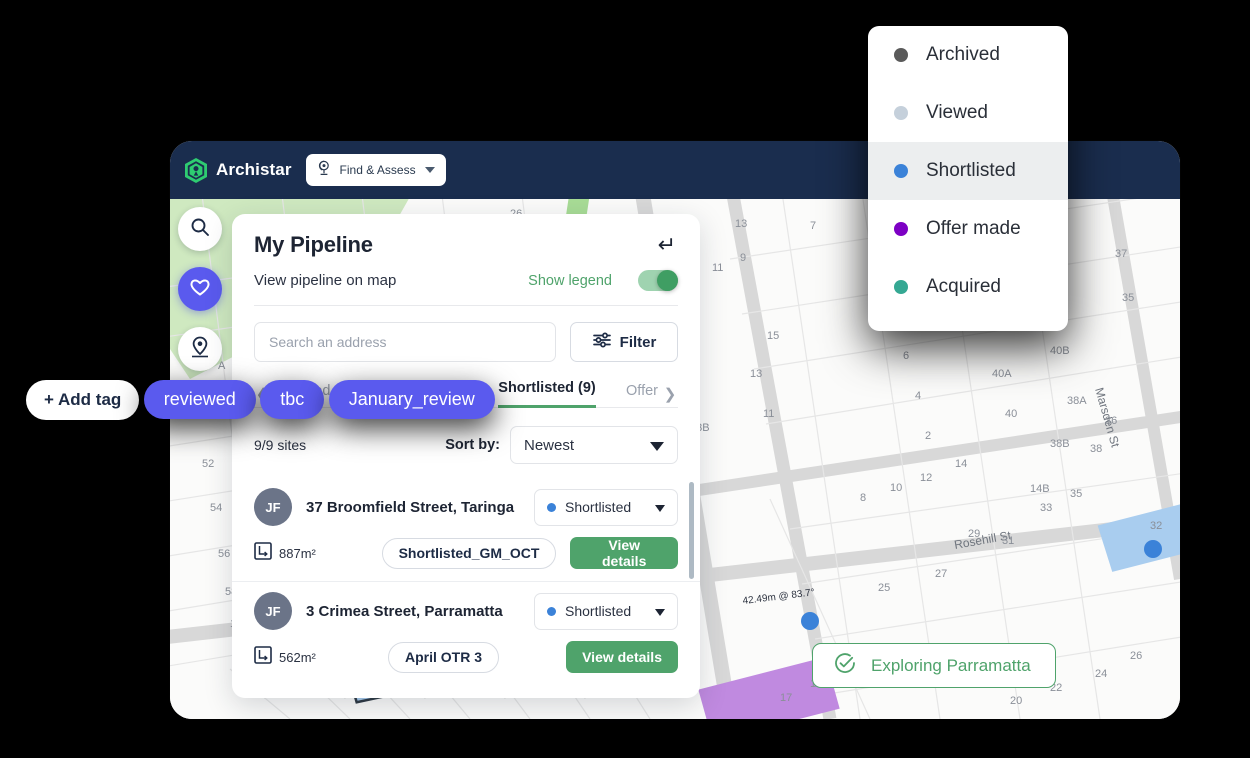 Image resolution: width=1250 pixels, height=758 pixels. What do you see at coordinates (602, 342) in the screenshot?
I see `sliders-icon` at bounding box center [602, 342].